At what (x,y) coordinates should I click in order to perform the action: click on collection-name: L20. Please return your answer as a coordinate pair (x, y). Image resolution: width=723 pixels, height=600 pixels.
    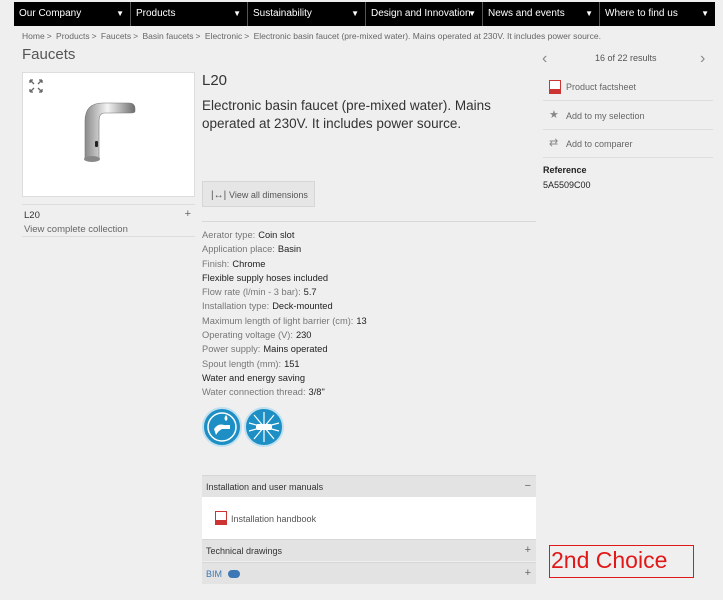
    Looking at the image, I should click on (32, 215).